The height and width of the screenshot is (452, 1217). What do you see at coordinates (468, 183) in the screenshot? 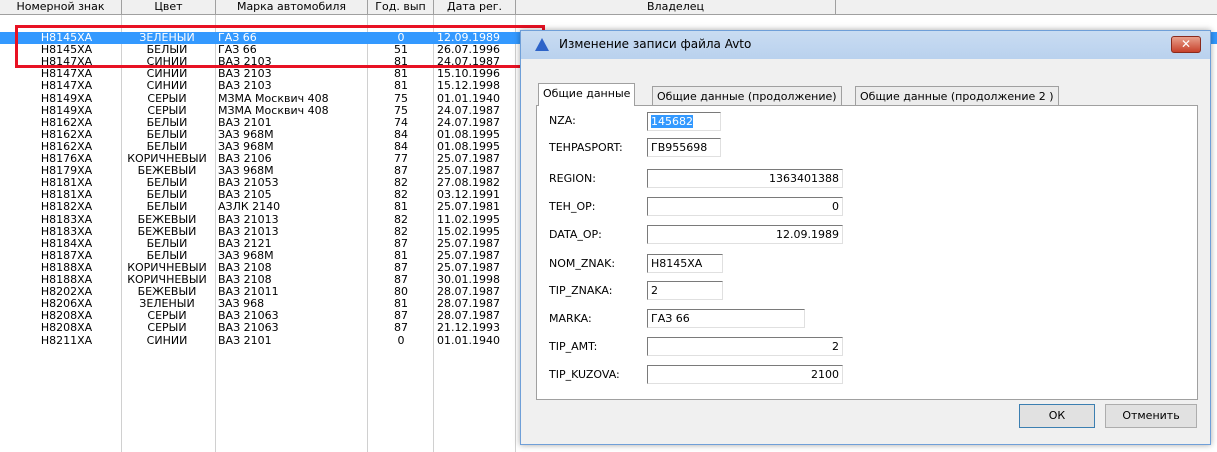
I see `cell-reg-date: 27.08.1982` at bounding box center [468, 183].